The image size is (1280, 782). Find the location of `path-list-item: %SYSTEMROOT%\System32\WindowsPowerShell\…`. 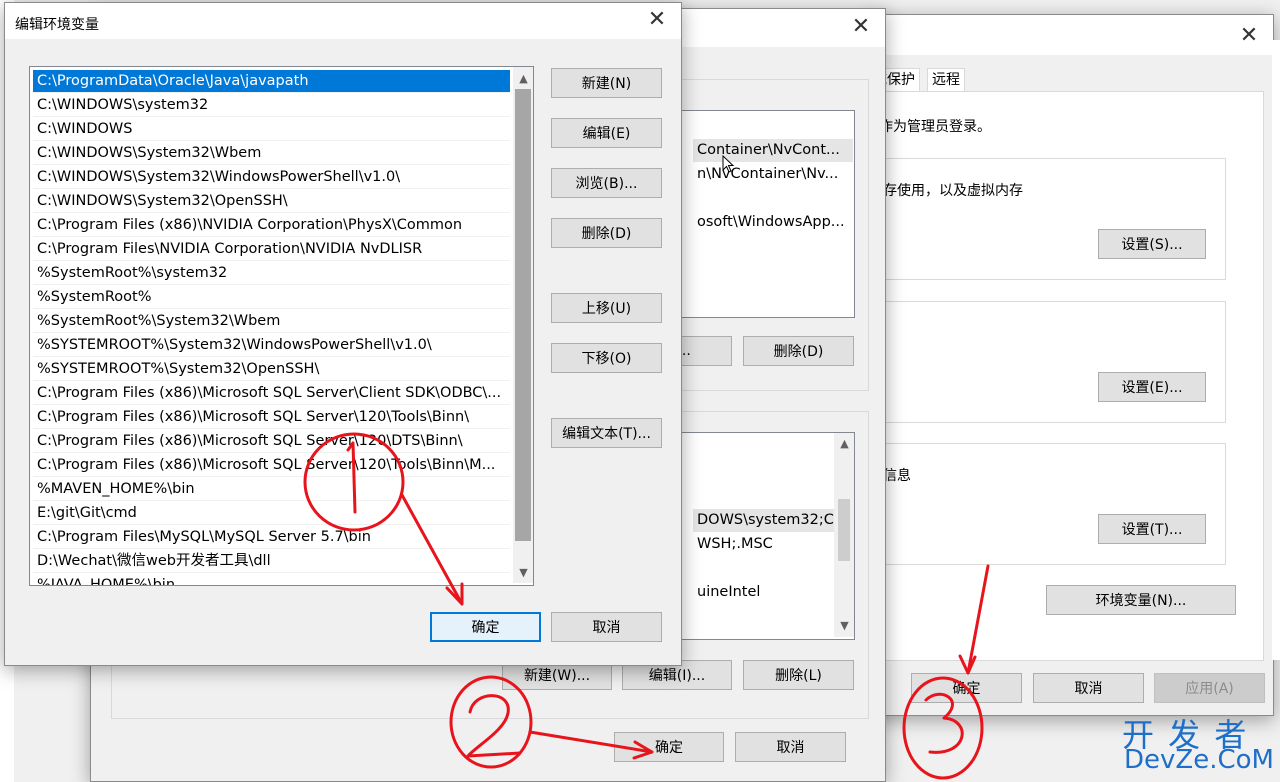

path-list-item: %SYSTEMROOT%\System32\WindowsPowerShell\… is located at coordinates (271, 345).